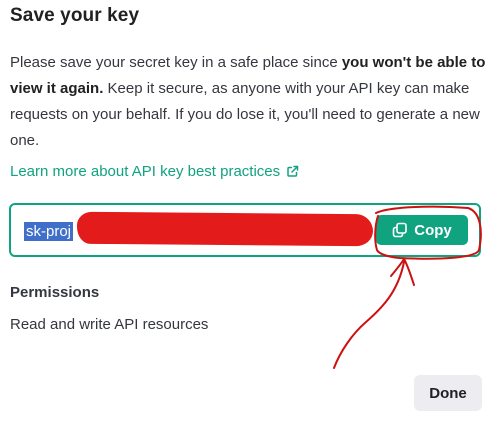 The width and height of the screenshot is (499, 421). What do you see at coordinates (433, 230) in the screenshot?
I see `copy-button-label: Copy` at bounding box center [433, 230].